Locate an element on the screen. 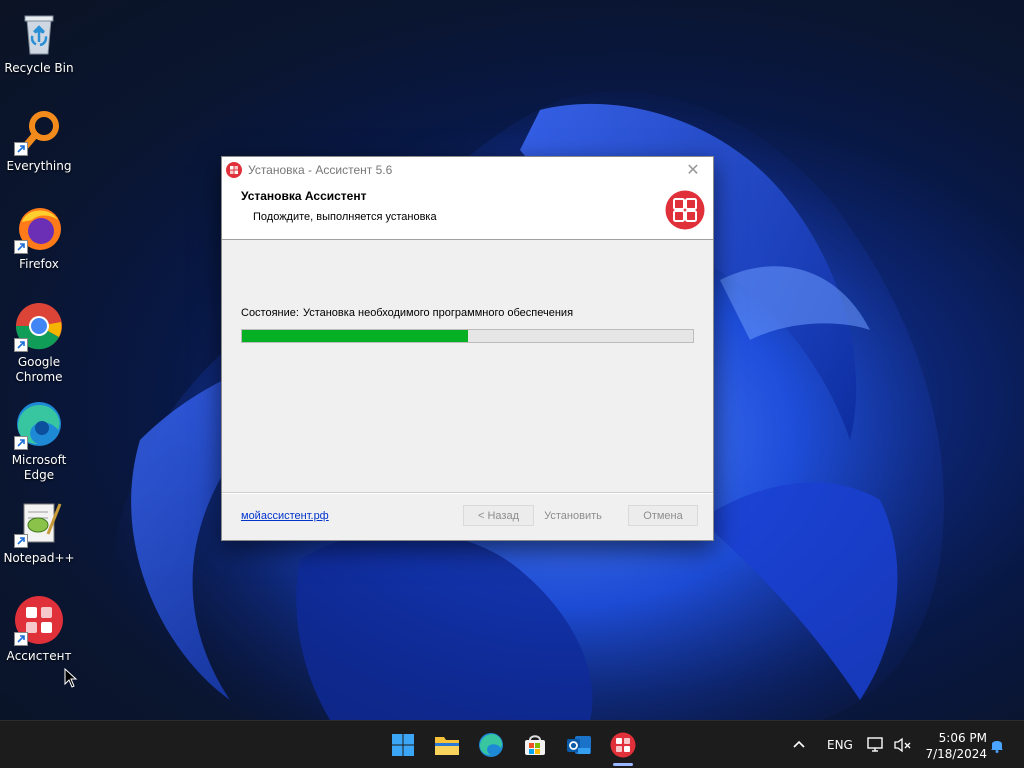 Image resolution: width=1024 pixels, height=768 pixels. desktop-icon-notepadpp: Notepad++ is located at coordinates (39, 532).